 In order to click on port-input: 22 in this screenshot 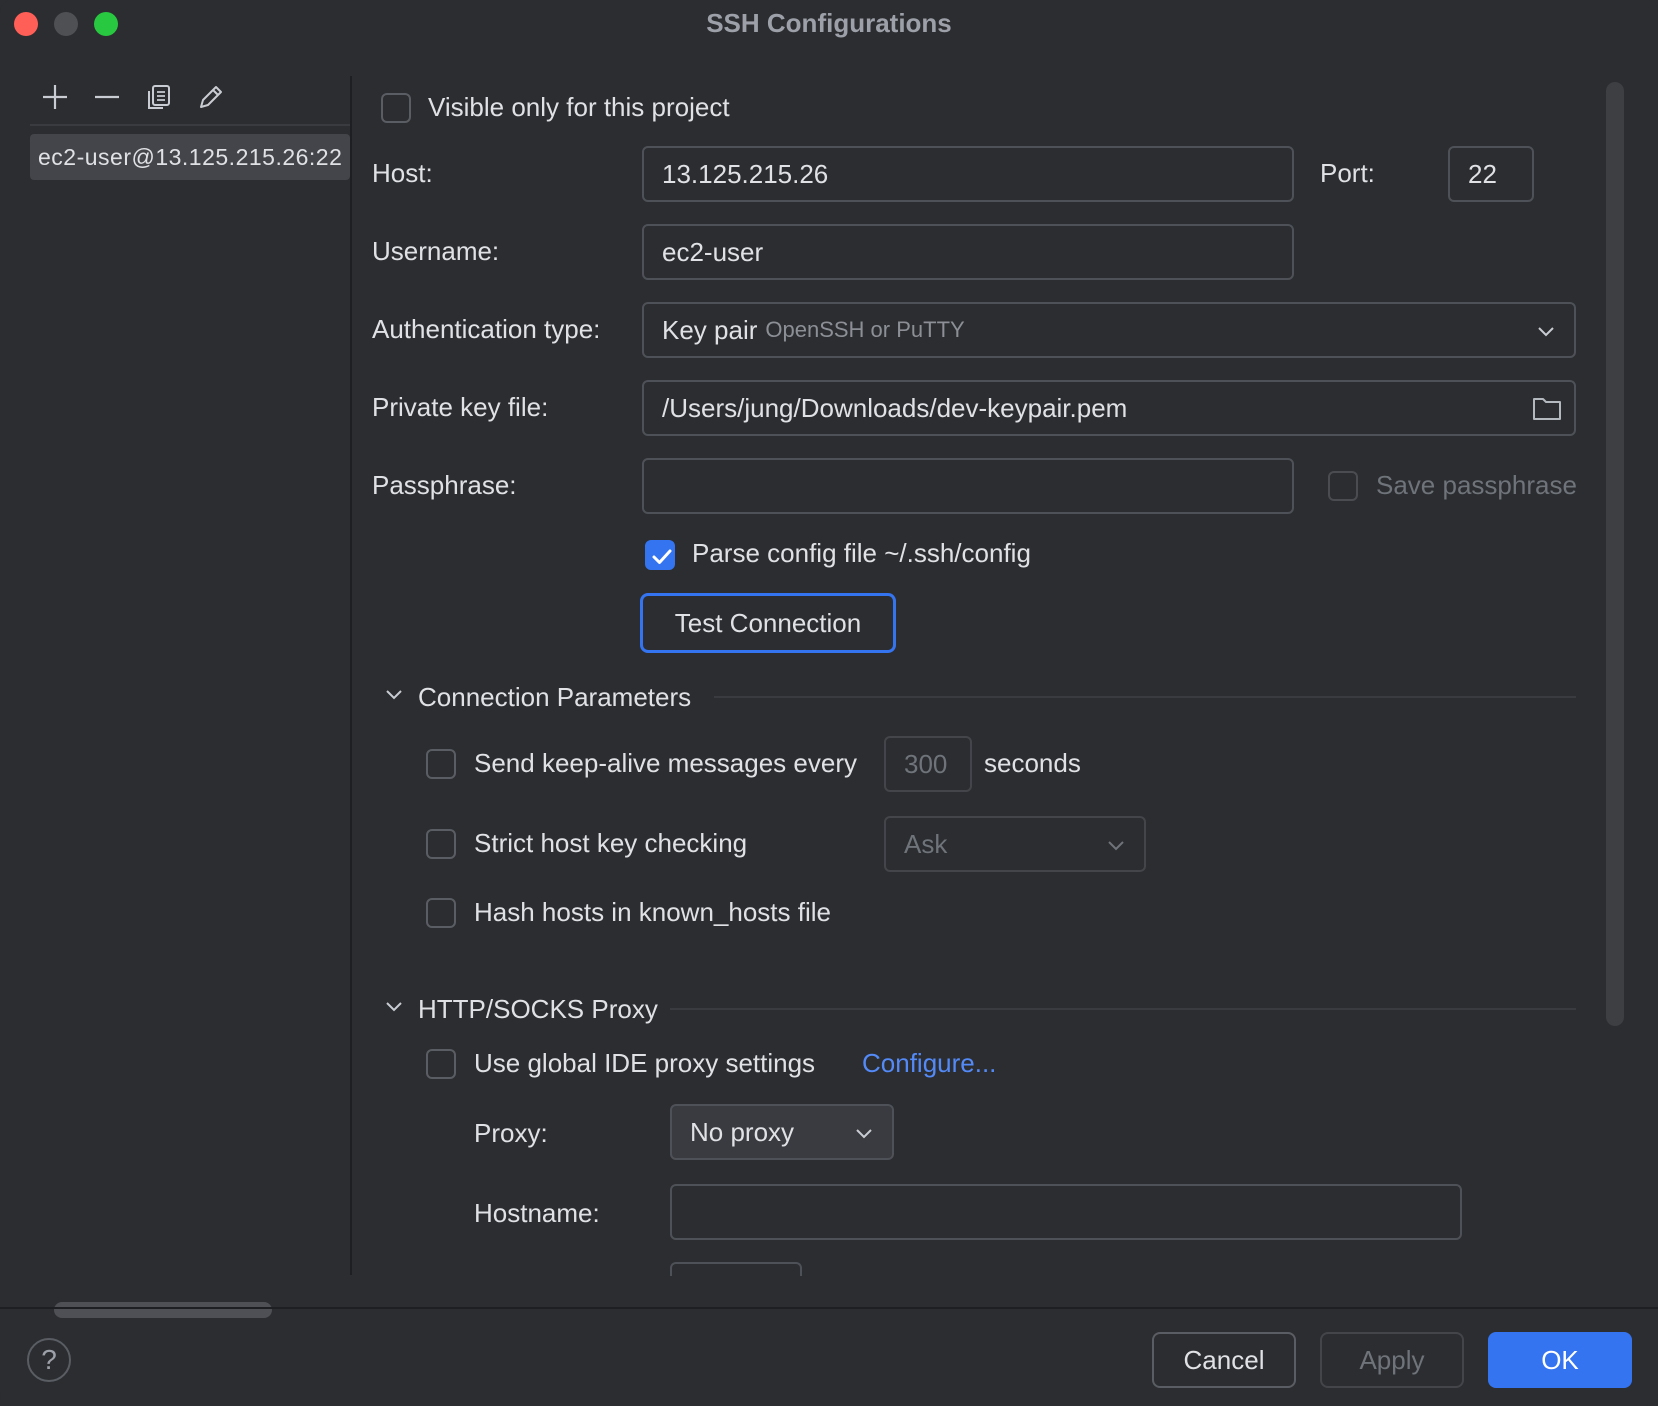, I will do `click(1491, 174)`.